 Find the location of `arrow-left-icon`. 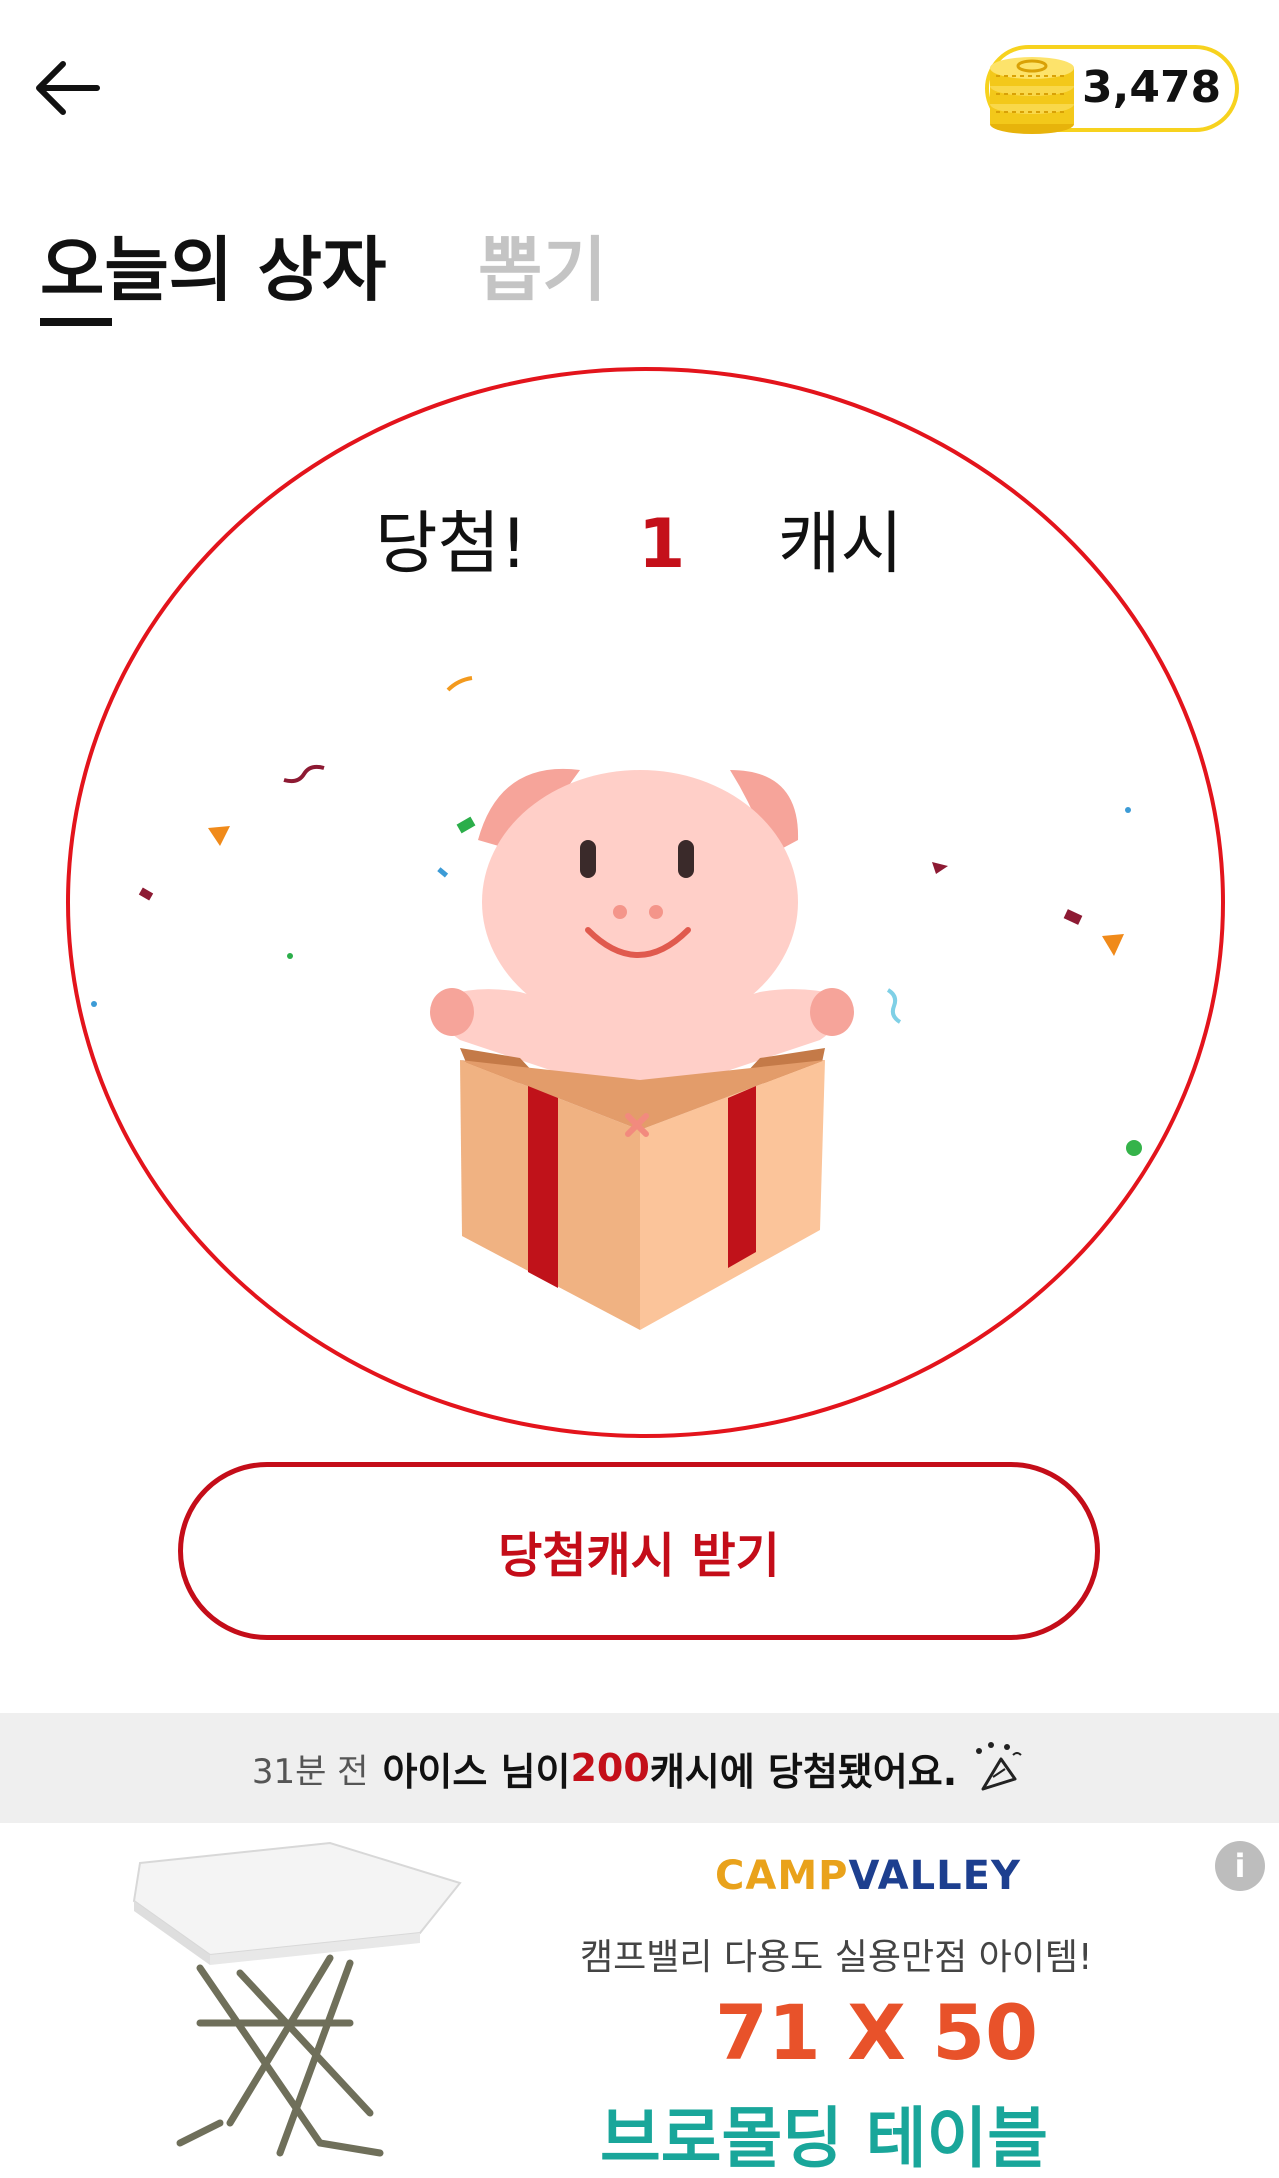

arrow-left-icon is located at coordinates (68, 88).